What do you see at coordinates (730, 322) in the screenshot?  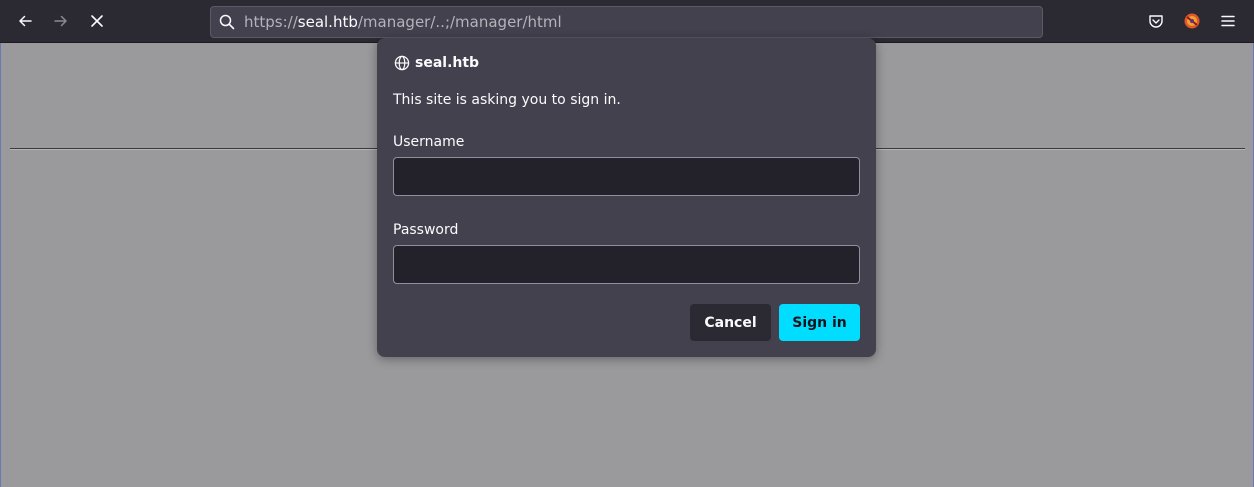 I see `cancel-button: Cancel` at bounding box center [730, 322].